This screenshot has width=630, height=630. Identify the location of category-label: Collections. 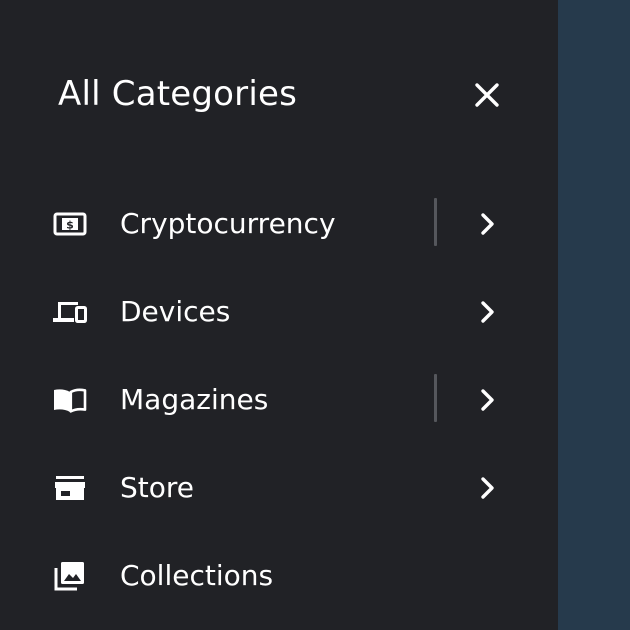
(197, 575).